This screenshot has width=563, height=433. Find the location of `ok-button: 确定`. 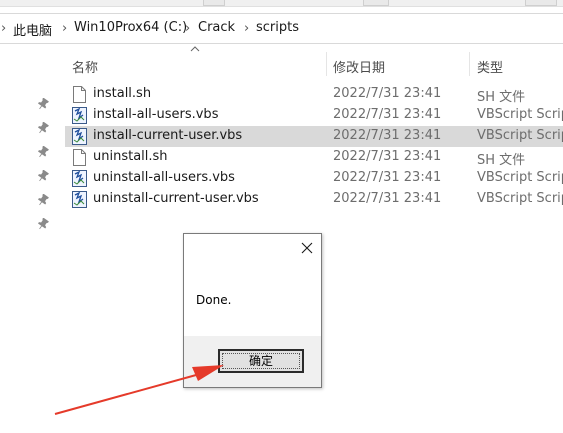

ok-button: 确定 is located at coordinates (261, 361).